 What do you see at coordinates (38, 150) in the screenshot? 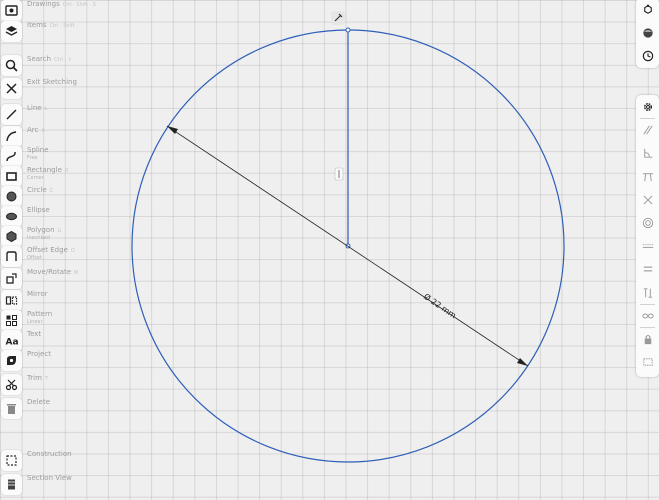
I see `tool-label-text: Spline` at bounding box center [38, 150].